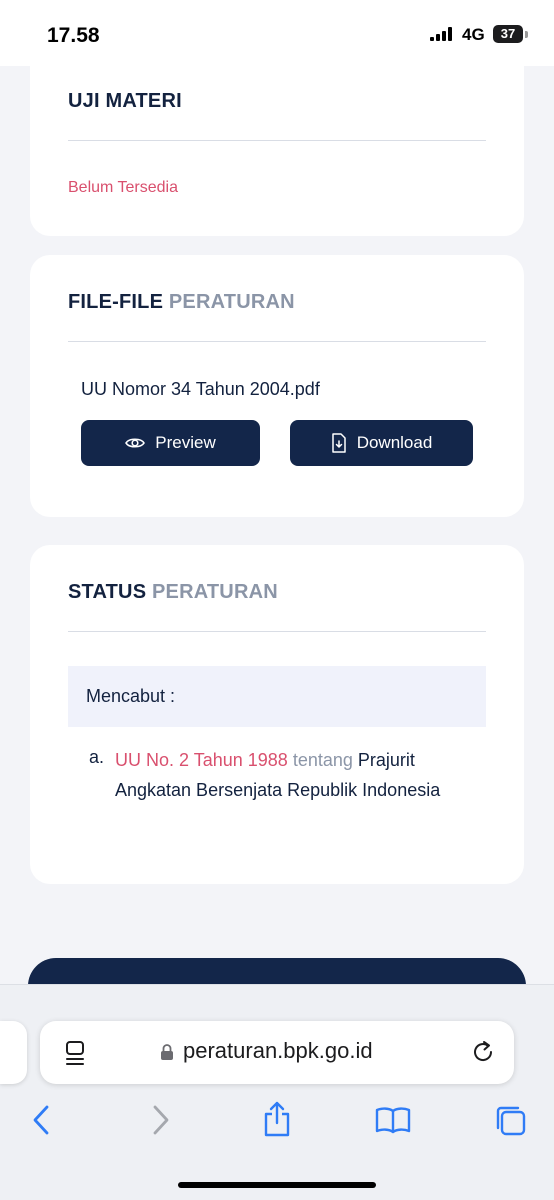 This screenshot has width=554, height=1200. Describe the element at coordinates (338, 443) in the screenshot. I see `file-download-icon` at that location.